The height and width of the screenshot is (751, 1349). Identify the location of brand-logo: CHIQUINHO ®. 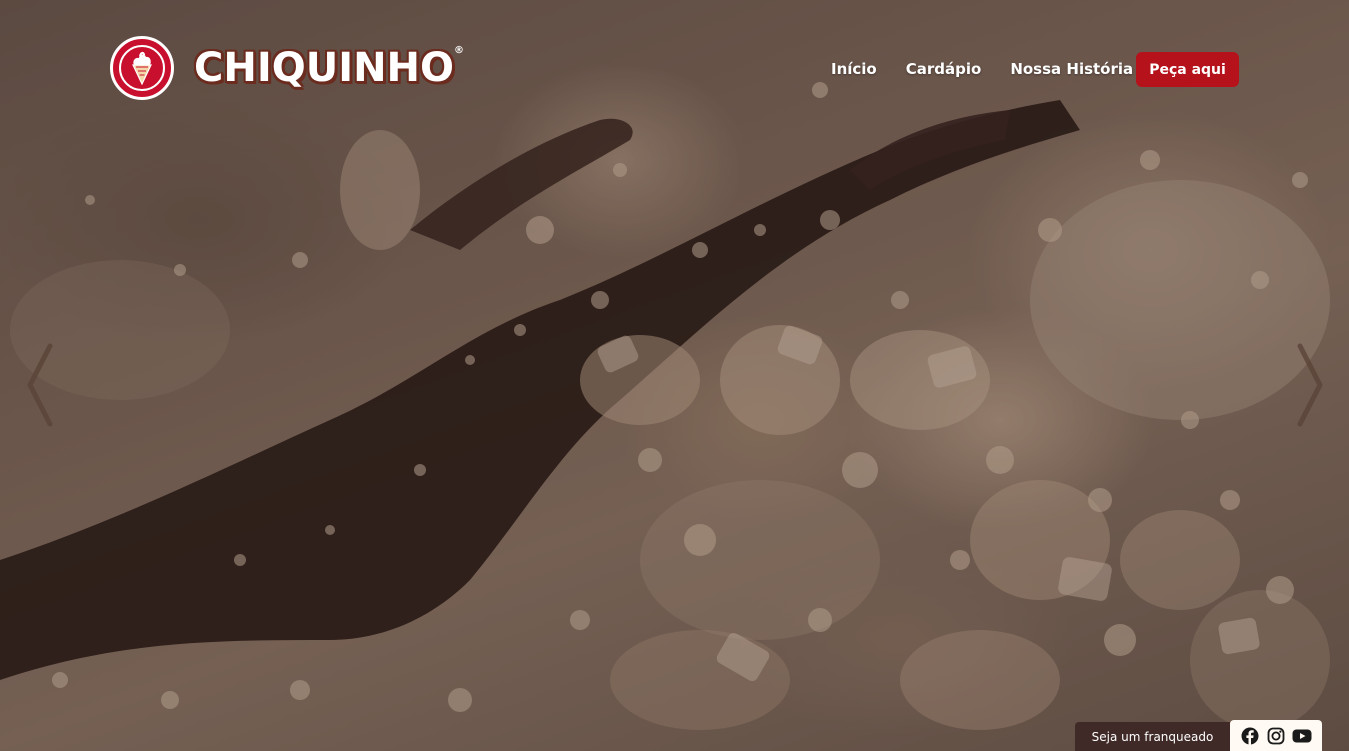
(287, 68).